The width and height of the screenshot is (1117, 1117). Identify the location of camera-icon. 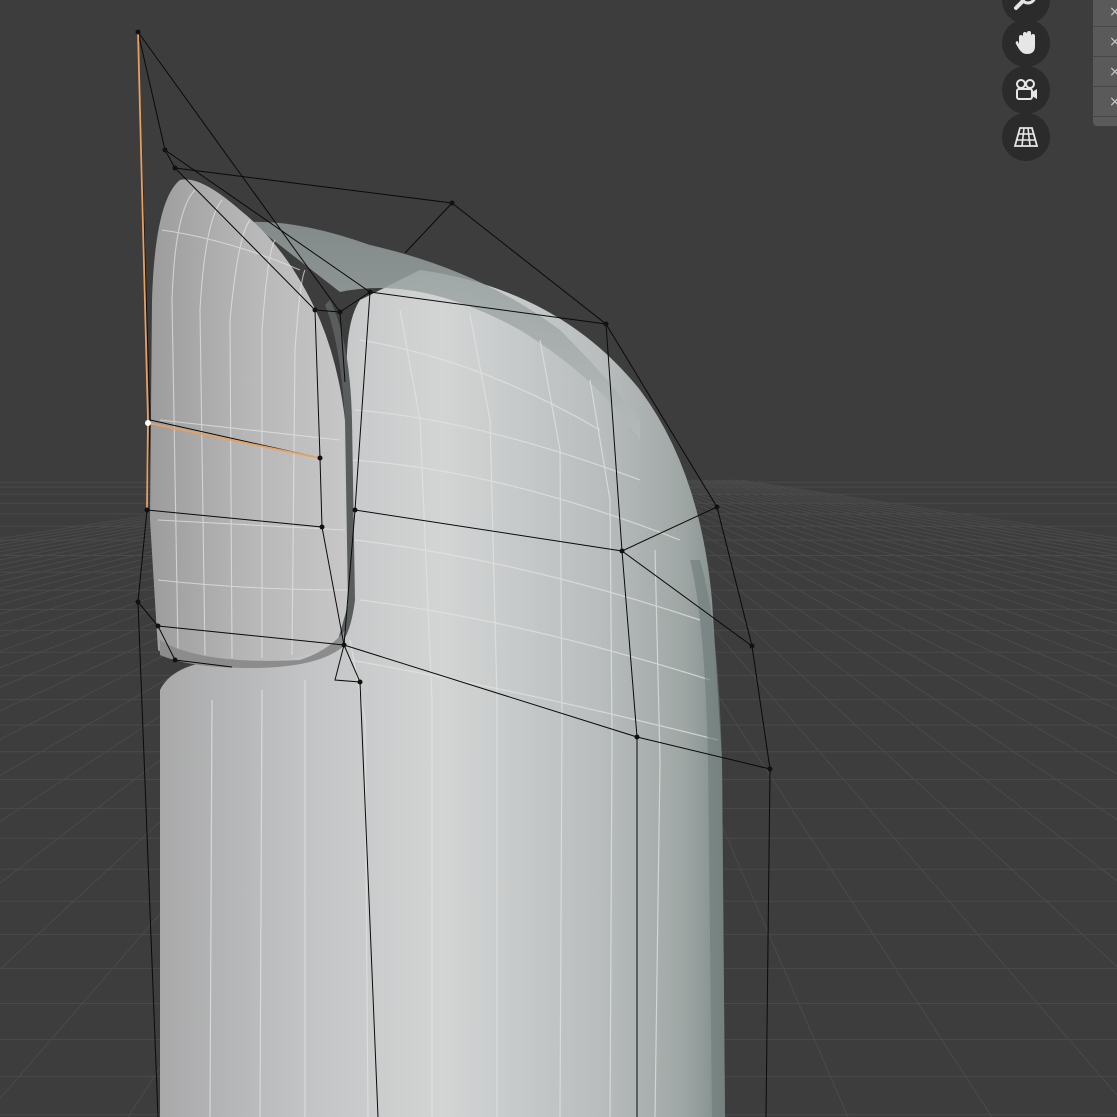
(1026, 89).